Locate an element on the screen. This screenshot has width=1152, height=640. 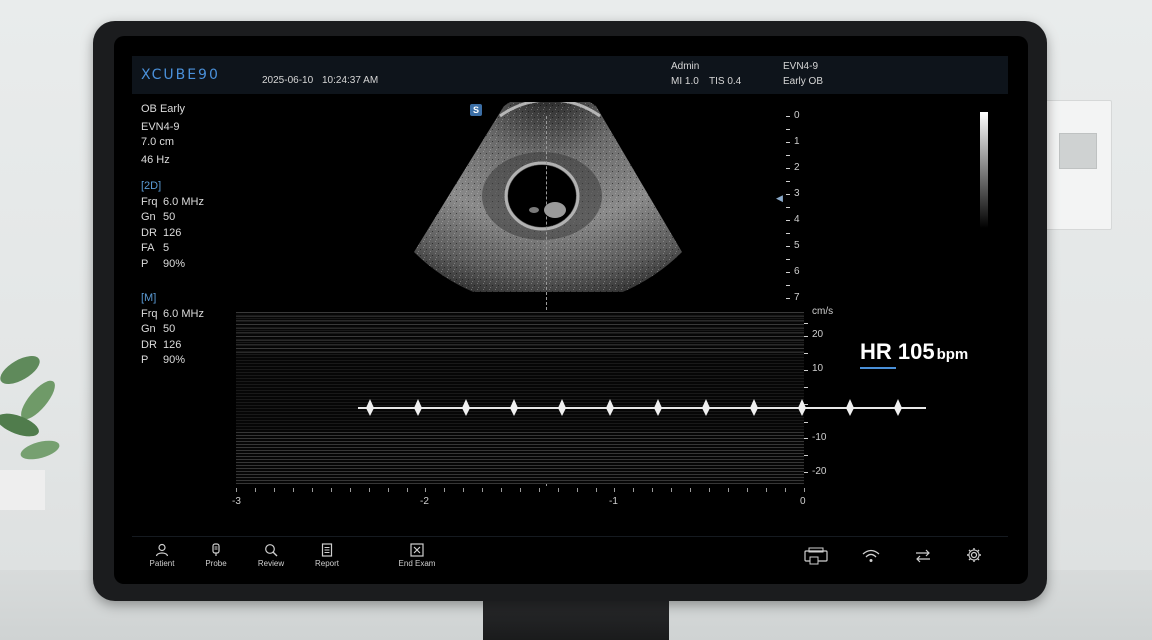
brand-logo: XCUBE90 is located at coordinates (180, 75).